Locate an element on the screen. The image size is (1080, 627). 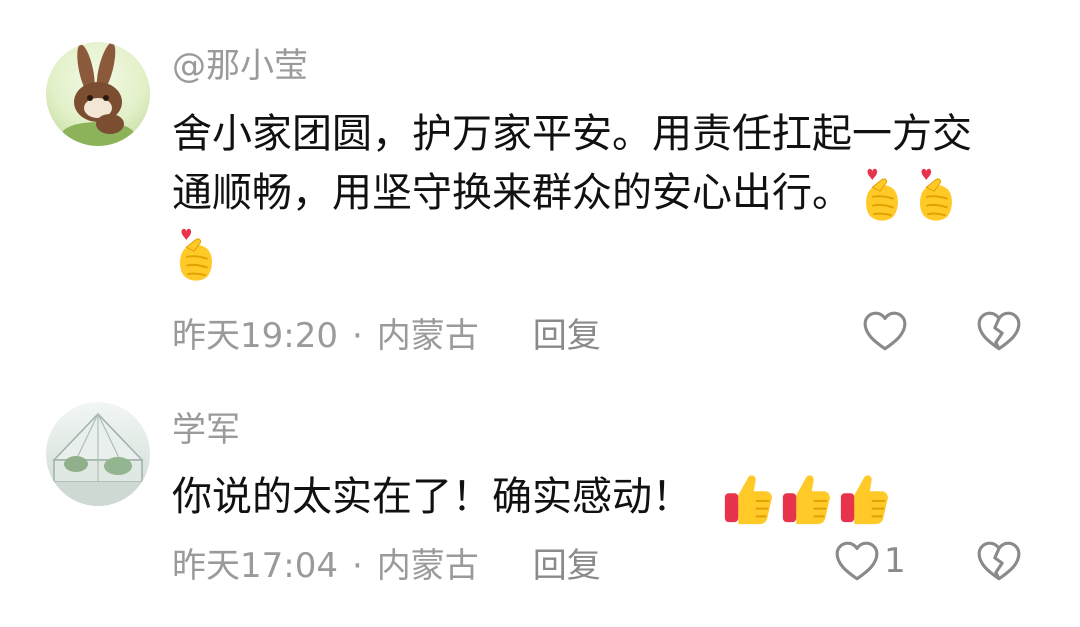
comment-text-line: 通顺畅，用坚守换来群众的安心出行。 is located at coordinates (607, 194).